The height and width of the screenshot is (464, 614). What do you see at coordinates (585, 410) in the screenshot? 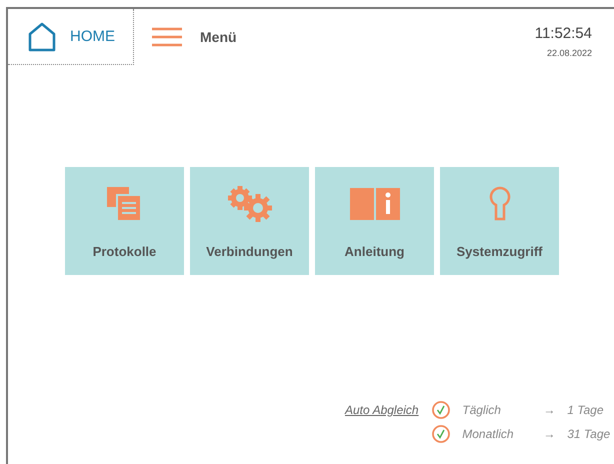
I see `interval-value: 1 Tage` at bounding box center [585, 410].